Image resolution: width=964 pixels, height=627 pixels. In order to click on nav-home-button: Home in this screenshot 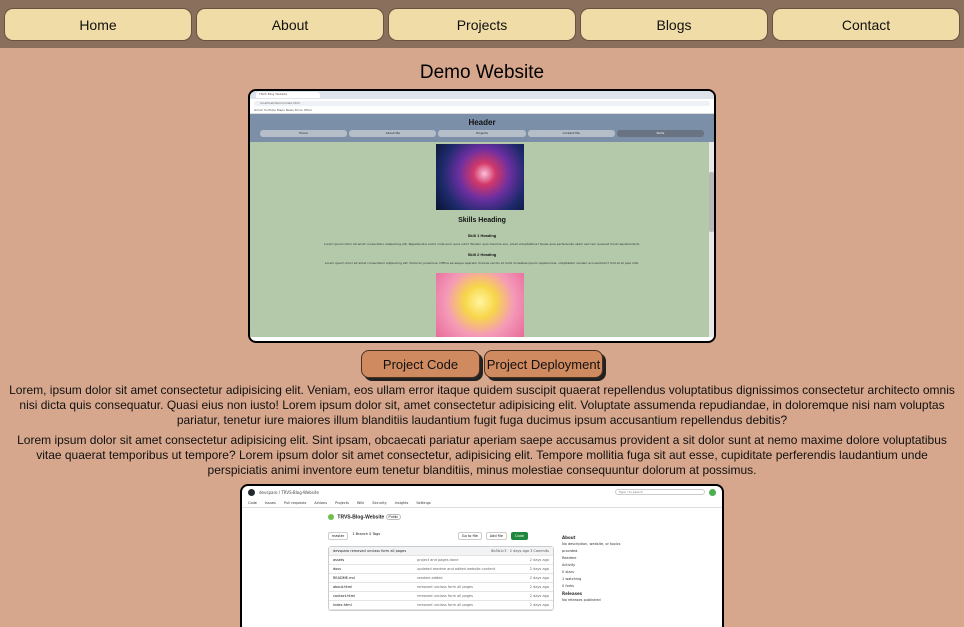, I will do `click(98, 24)`.